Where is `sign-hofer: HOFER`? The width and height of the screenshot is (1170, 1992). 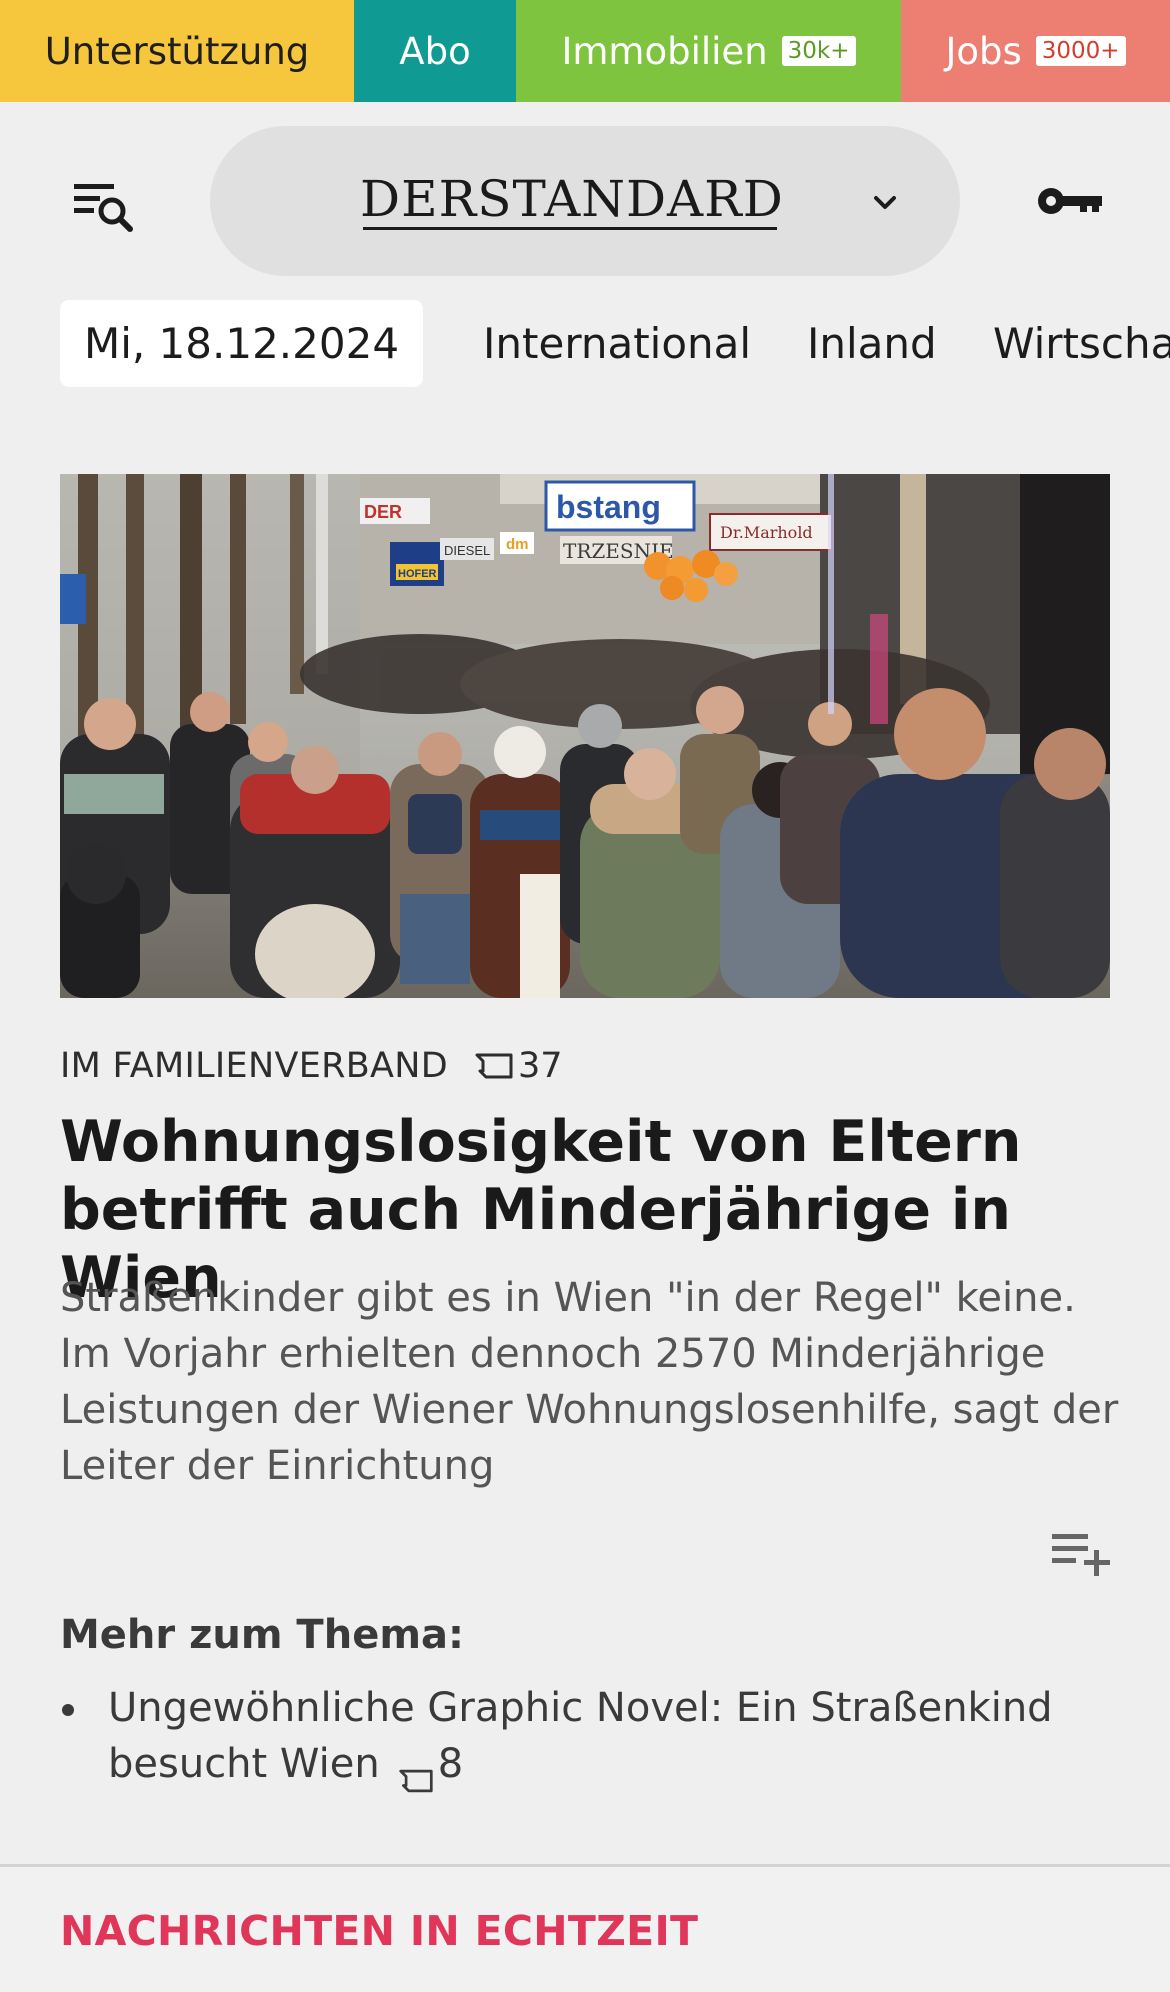
sign-hofer: HOFER is located at coordinates (417, 574).